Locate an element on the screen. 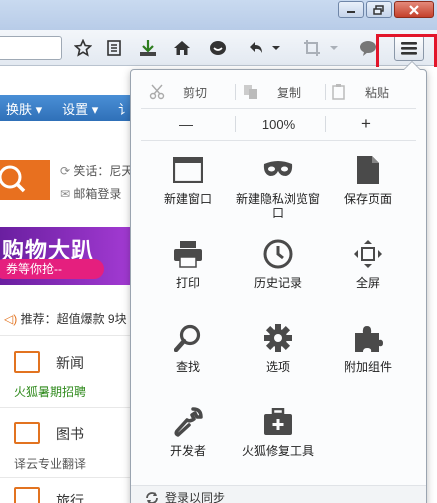 This screenshot has width=437, height=503. print-icon is located at coordinates (188, 254).